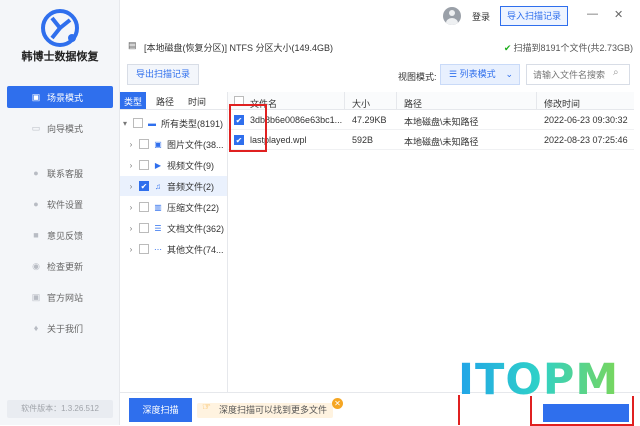 This screenshot has width=640, height=426. Describe the element at coordinates (158, 228) in the screenshot. I see `document-icon: ☰` at that location.